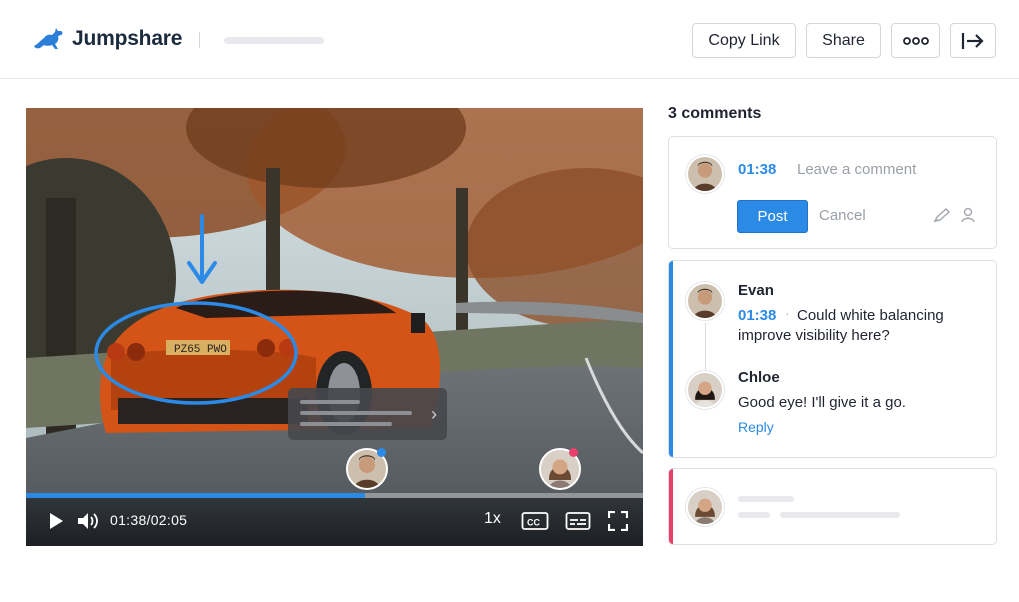 Image resolution: width=1019 pixels, height=602 pixels. What do you see at coordinates (127, 38) in the screenshot?
I see `brand-name: Jumpshare` at bounding box center [127, 38].